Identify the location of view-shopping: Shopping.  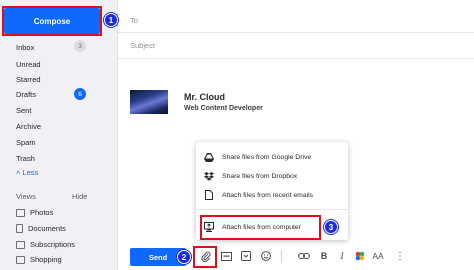
(39, 259).